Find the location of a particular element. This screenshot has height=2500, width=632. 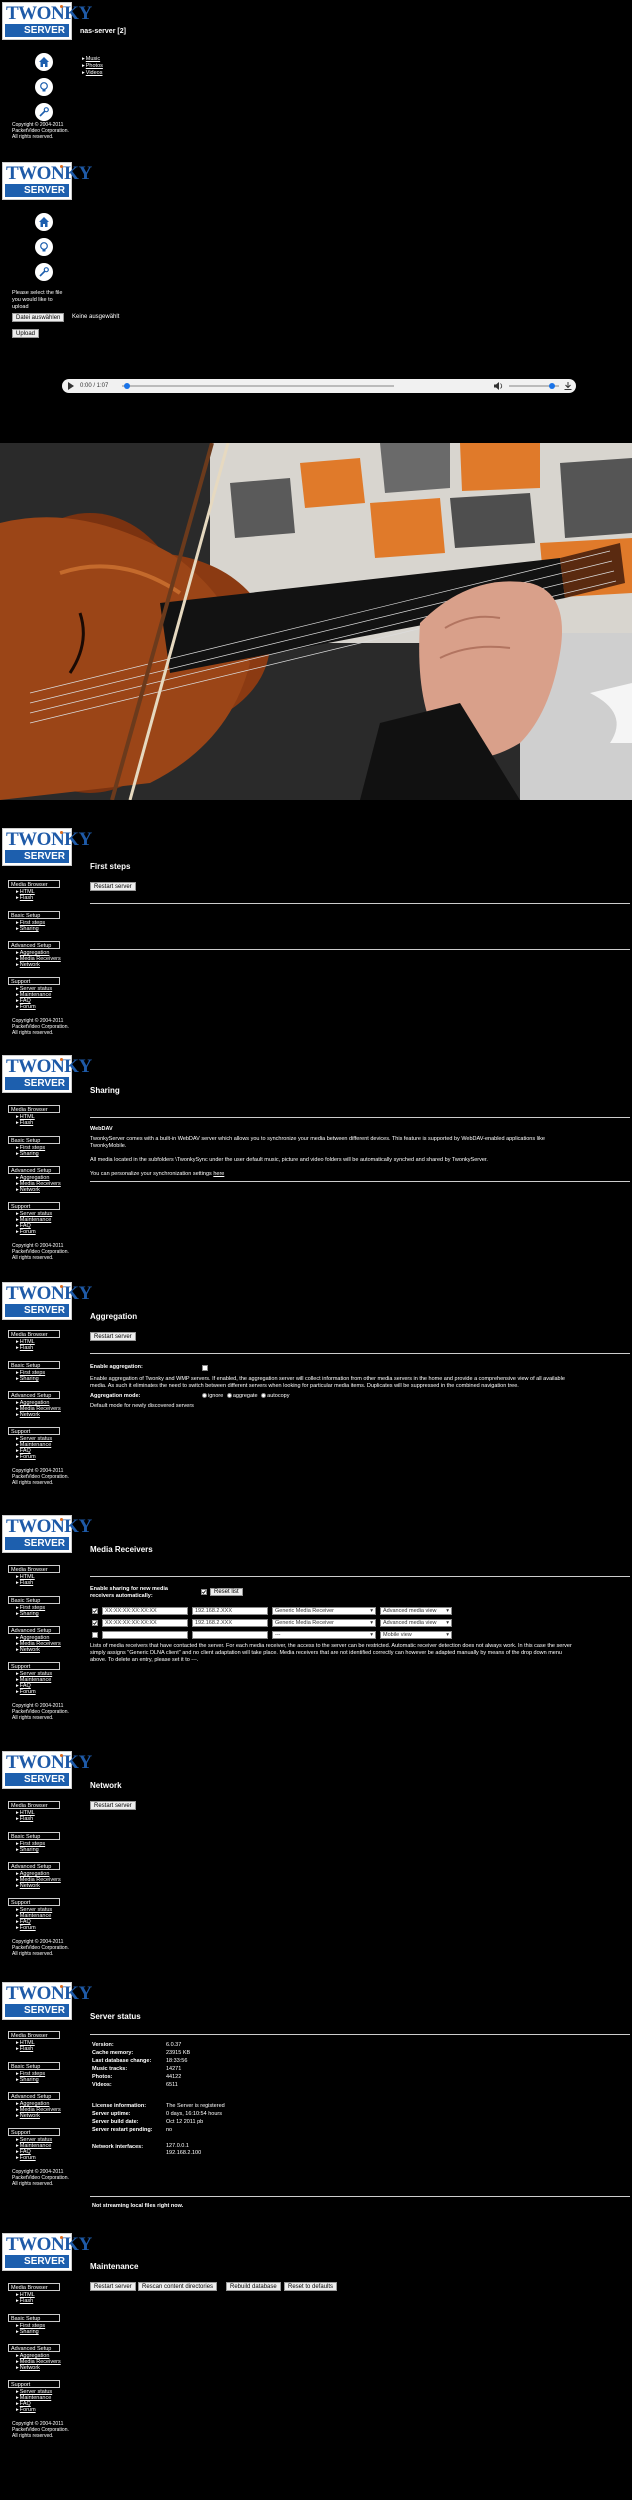

mode-ignore-radio is located at coordinates (204, 1396).